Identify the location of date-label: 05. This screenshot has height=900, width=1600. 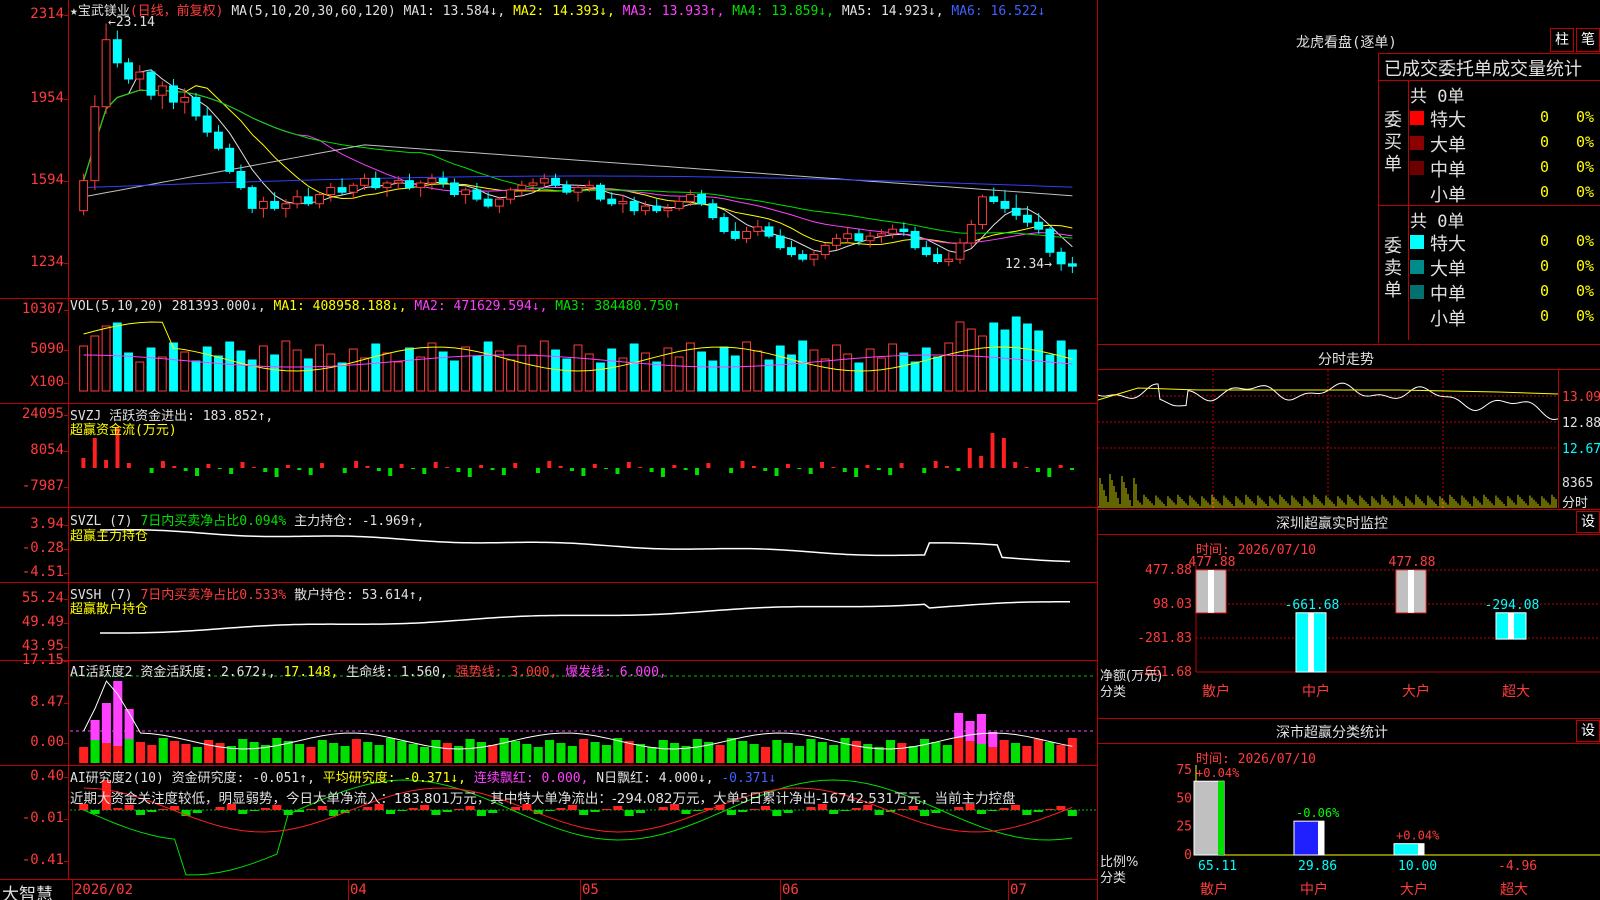
(590, 890).